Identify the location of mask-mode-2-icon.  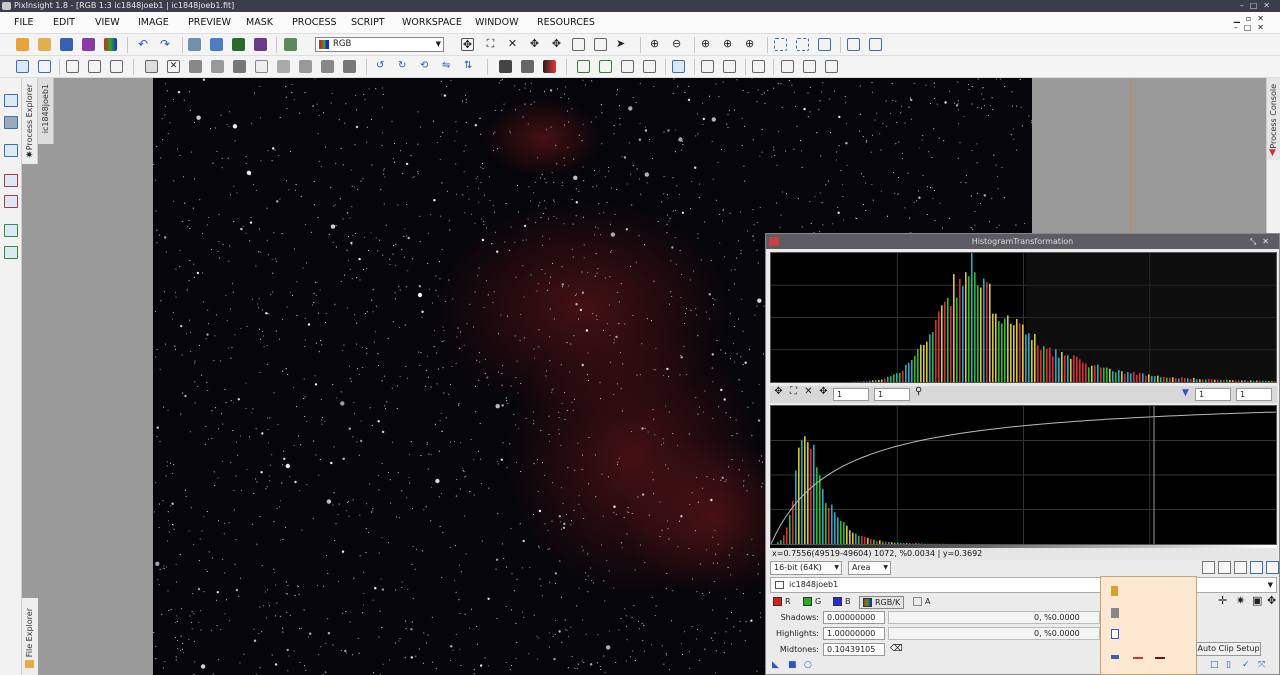
(305, 66).